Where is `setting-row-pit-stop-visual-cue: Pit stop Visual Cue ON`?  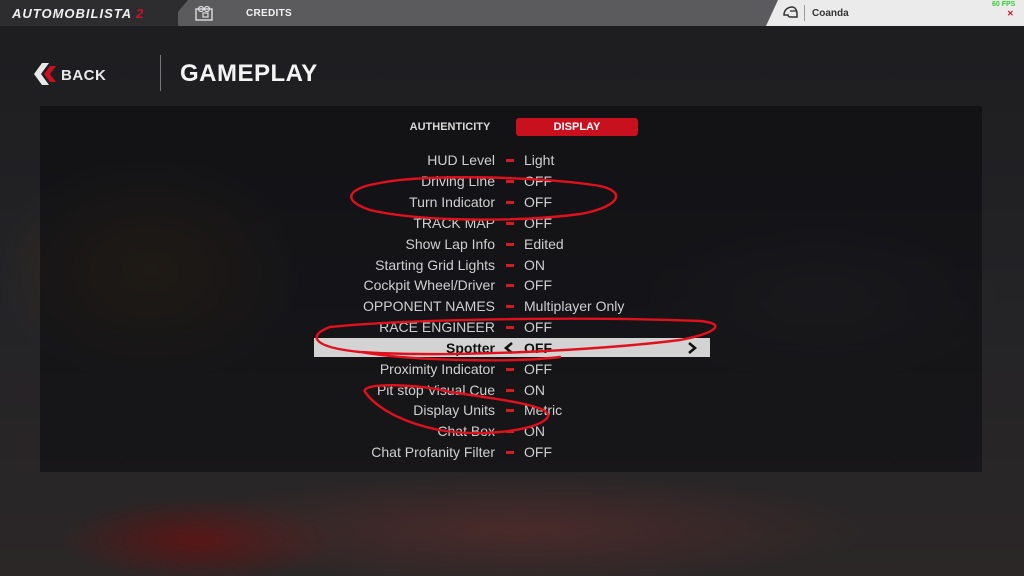 setting-row-pit-stop-visual-cue: Pit stop Visual Cue ON is located at coordinates (512, 390).